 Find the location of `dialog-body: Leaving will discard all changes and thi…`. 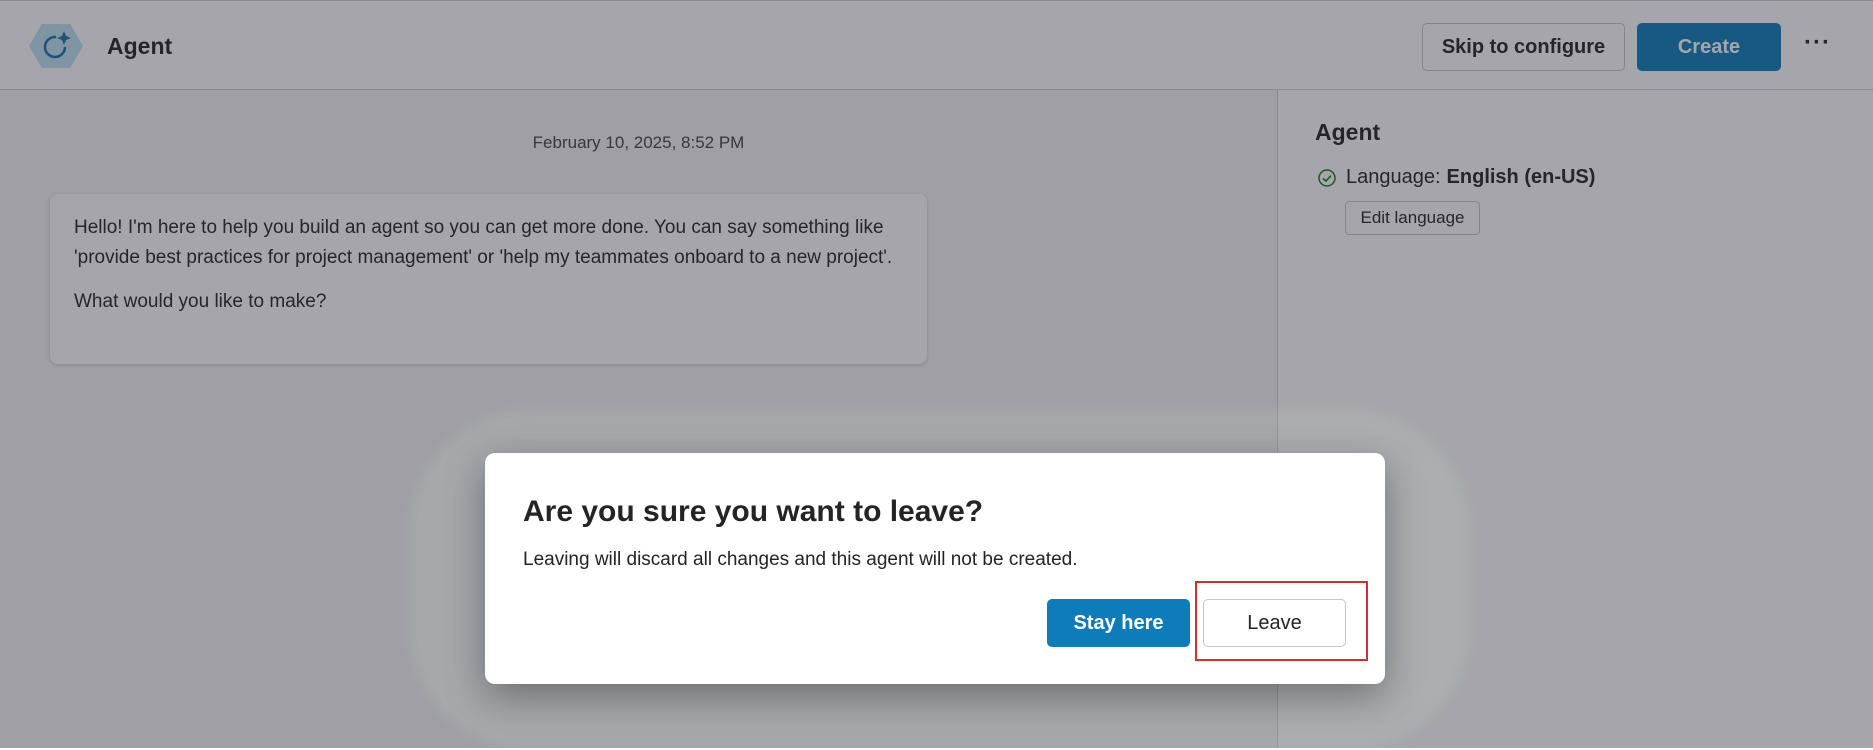

dialog-body: Leaving will discard all changes and thi… is located at coordinates (800, 559).